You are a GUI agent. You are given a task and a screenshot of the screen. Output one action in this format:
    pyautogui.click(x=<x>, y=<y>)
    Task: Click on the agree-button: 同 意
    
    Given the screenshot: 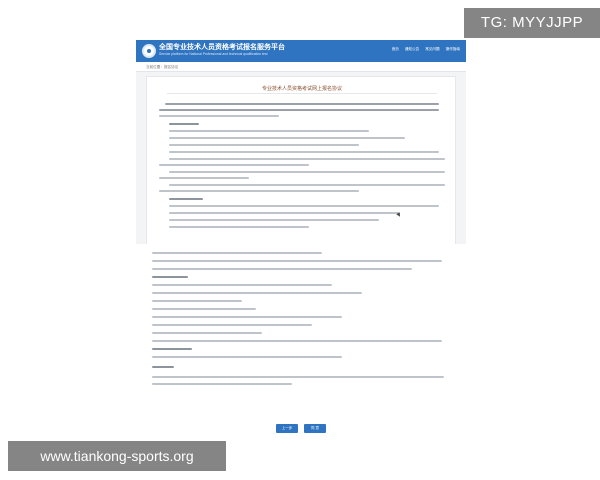 What is the action you would take?
    pyautogui.click(x=315, y=428)
    